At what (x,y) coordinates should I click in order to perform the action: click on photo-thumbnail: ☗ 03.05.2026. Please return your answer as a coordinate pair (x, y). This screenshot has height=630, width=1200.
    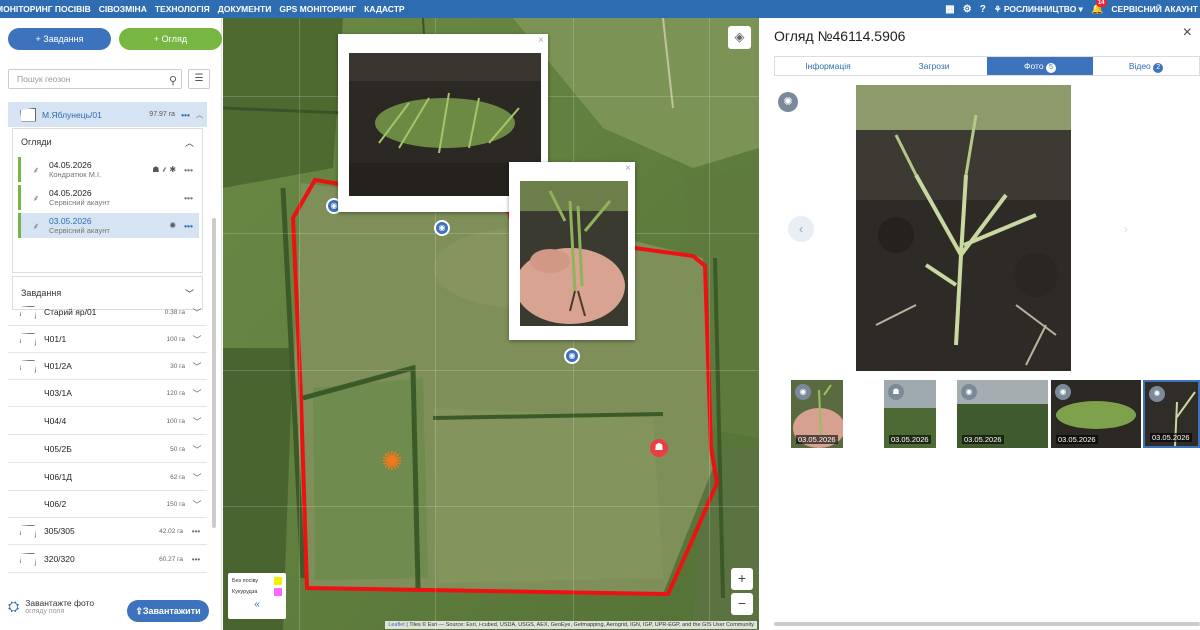
    Looking at the image, I should click on (910, 414).